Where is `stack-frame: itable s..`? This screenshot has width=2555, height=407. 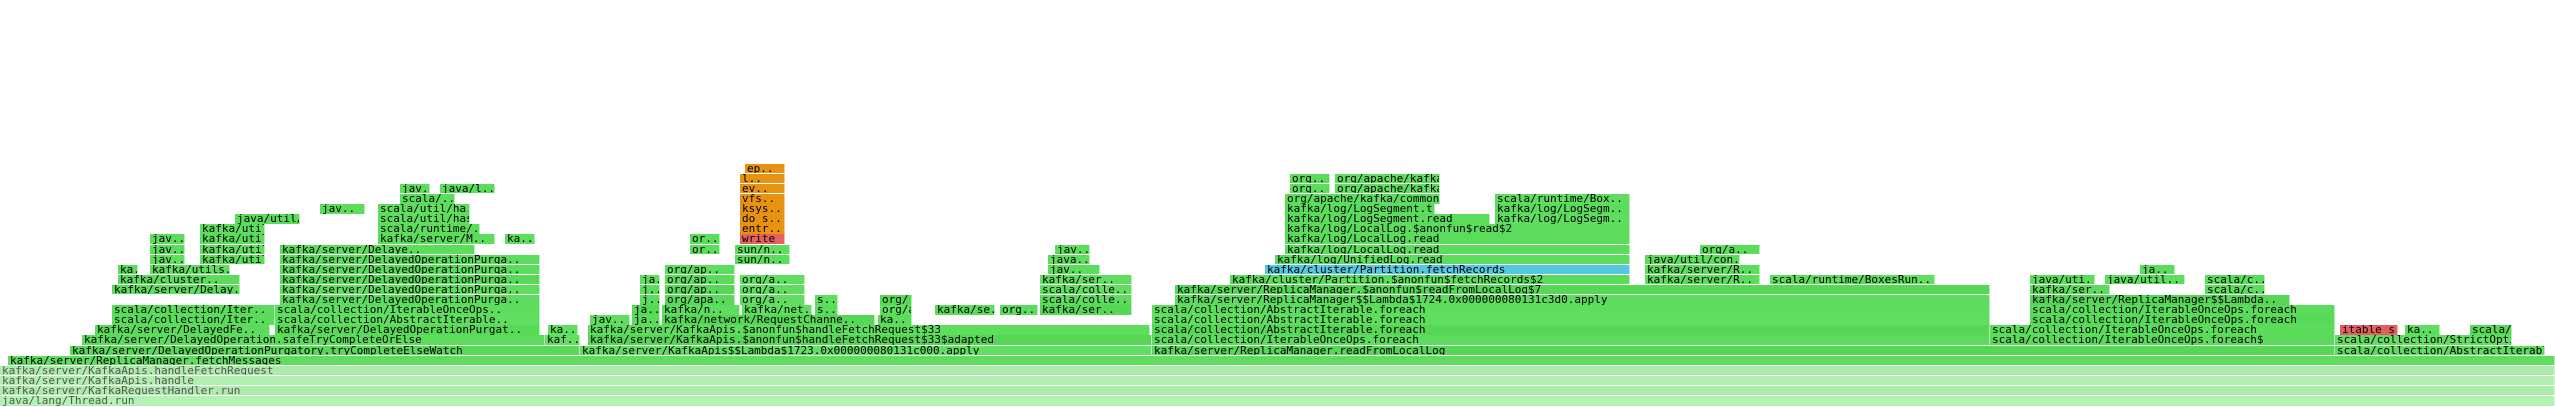 stack-frame: itable s.. is located at coordinates (2369, 330).